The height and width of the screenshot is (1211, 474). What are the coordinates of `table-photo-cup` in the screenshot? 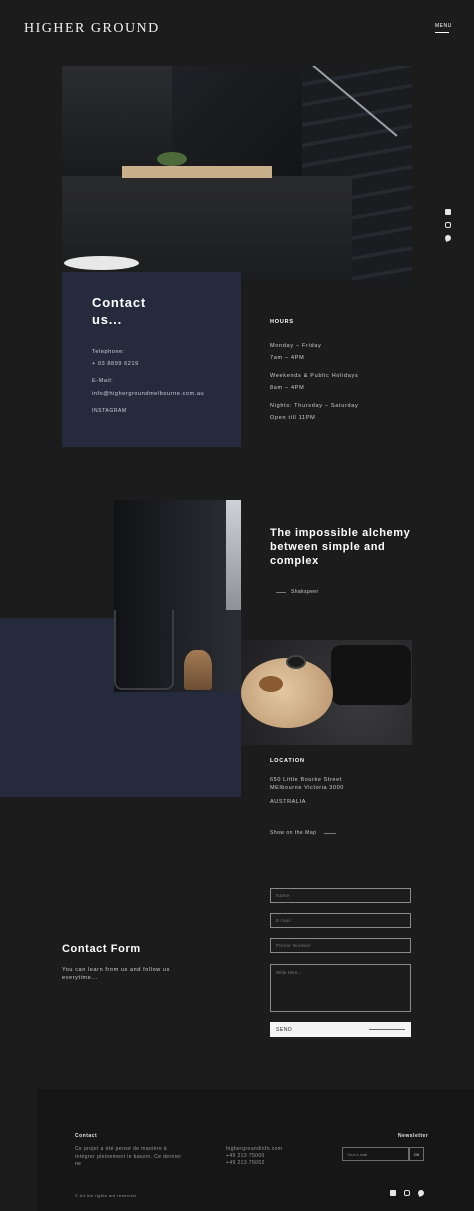 It's located at (296, 662).